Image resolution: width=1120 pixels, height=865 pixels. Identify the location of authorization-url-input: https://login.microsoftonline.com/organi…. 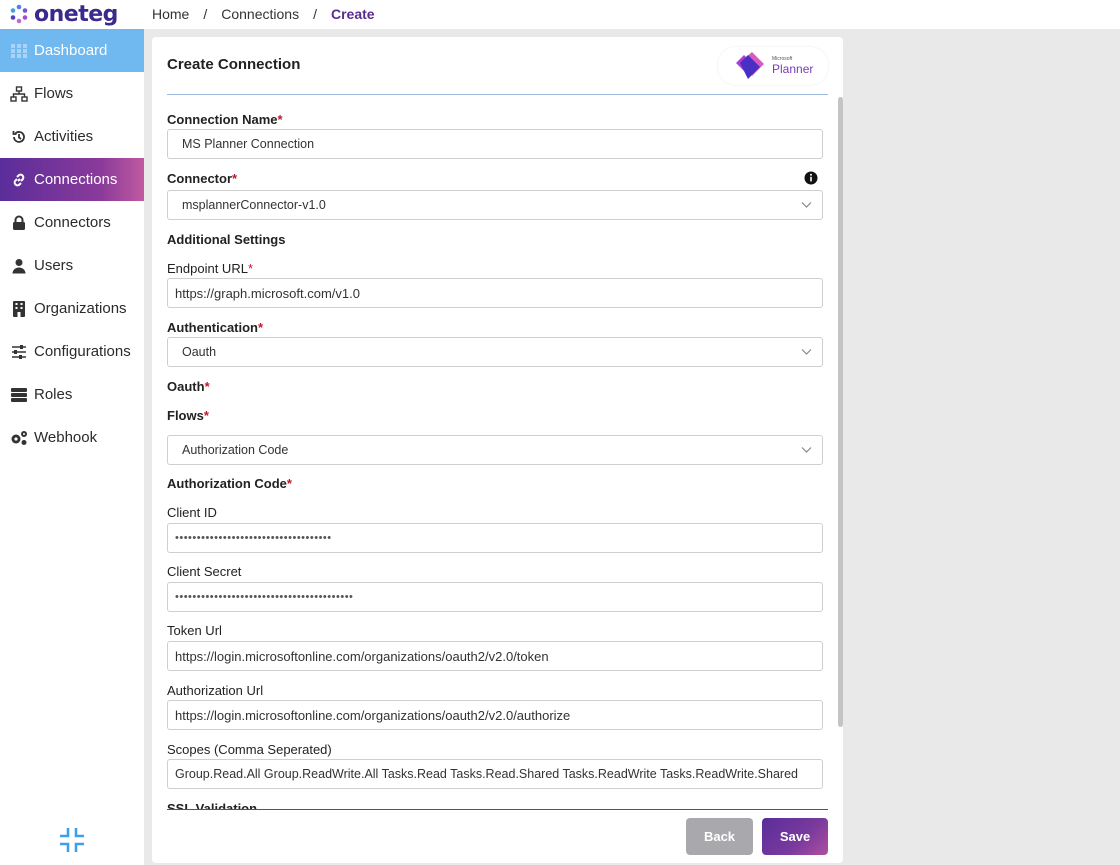
(495, 715).